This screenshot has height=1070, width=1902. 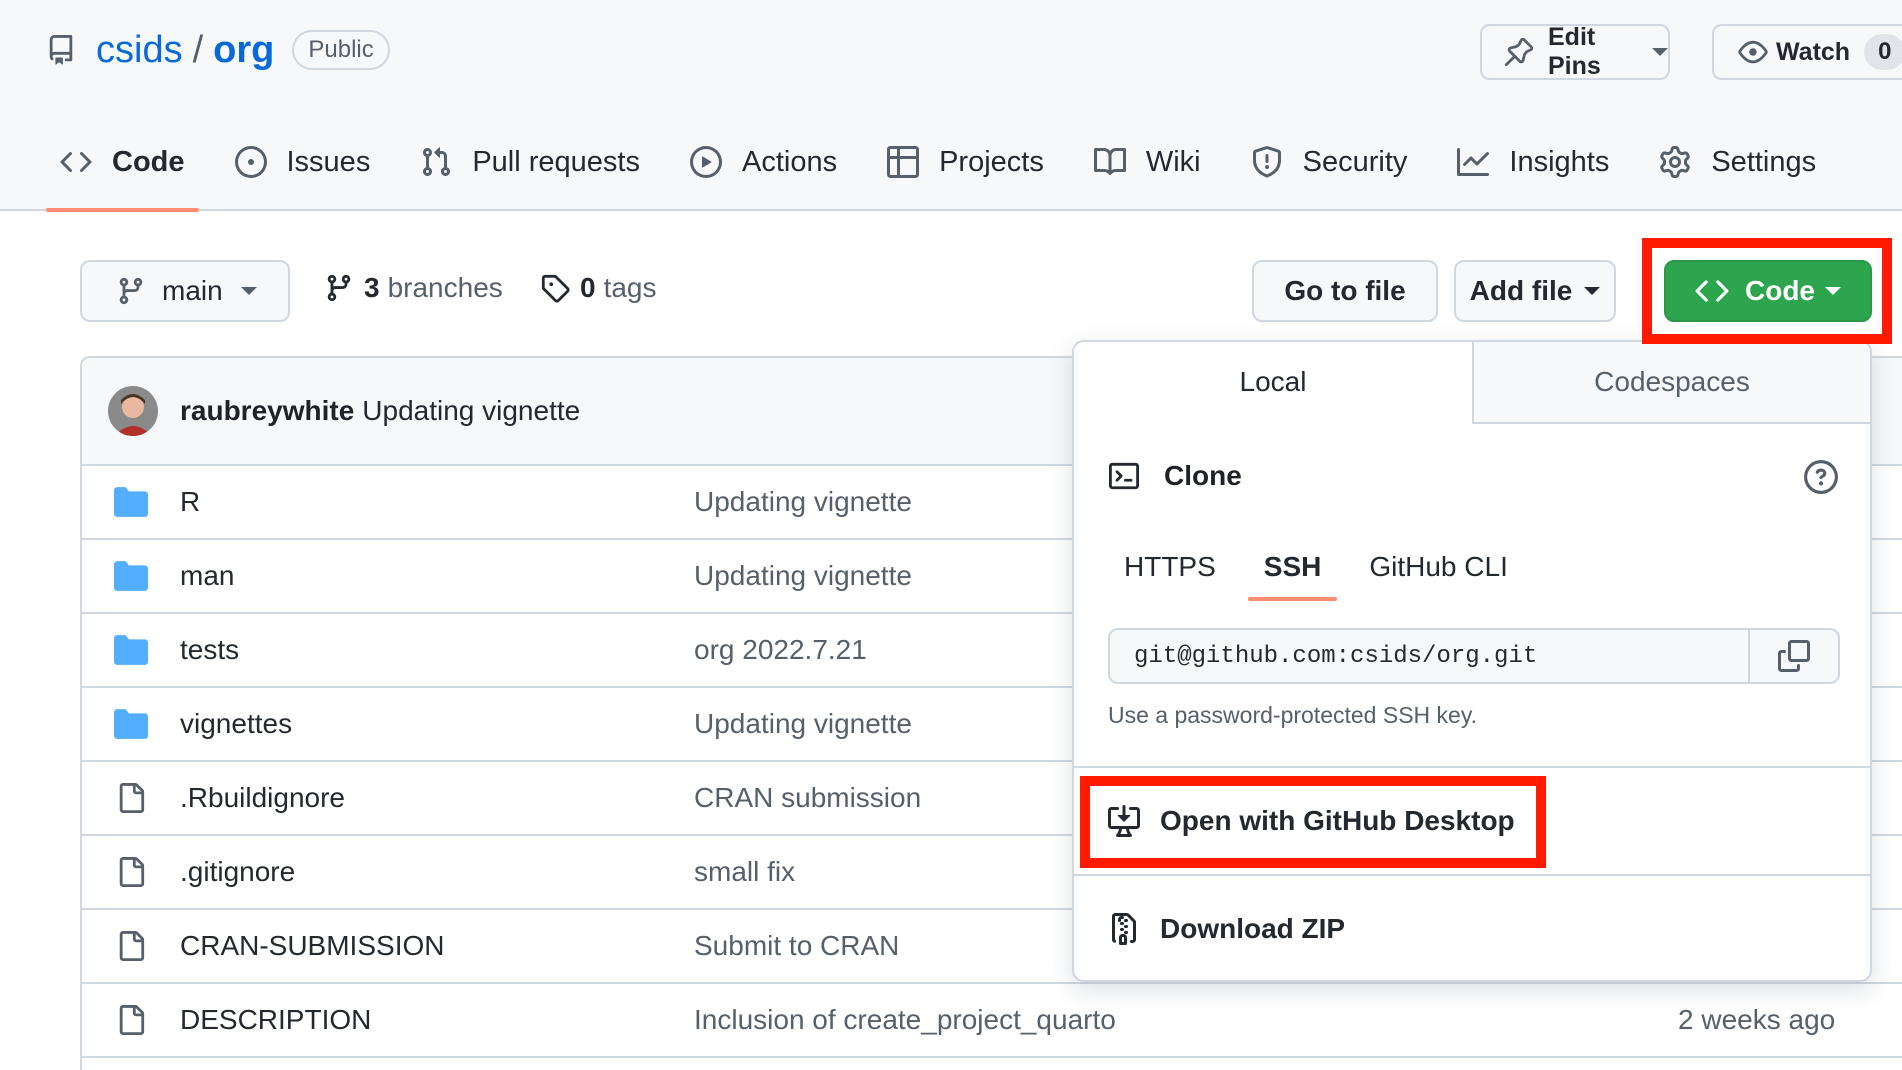 What do you see at coordinates (1671, 382) in the screenshot?
I see `tab-codespaces: Codespaces` at bounding box center [1671, 382].